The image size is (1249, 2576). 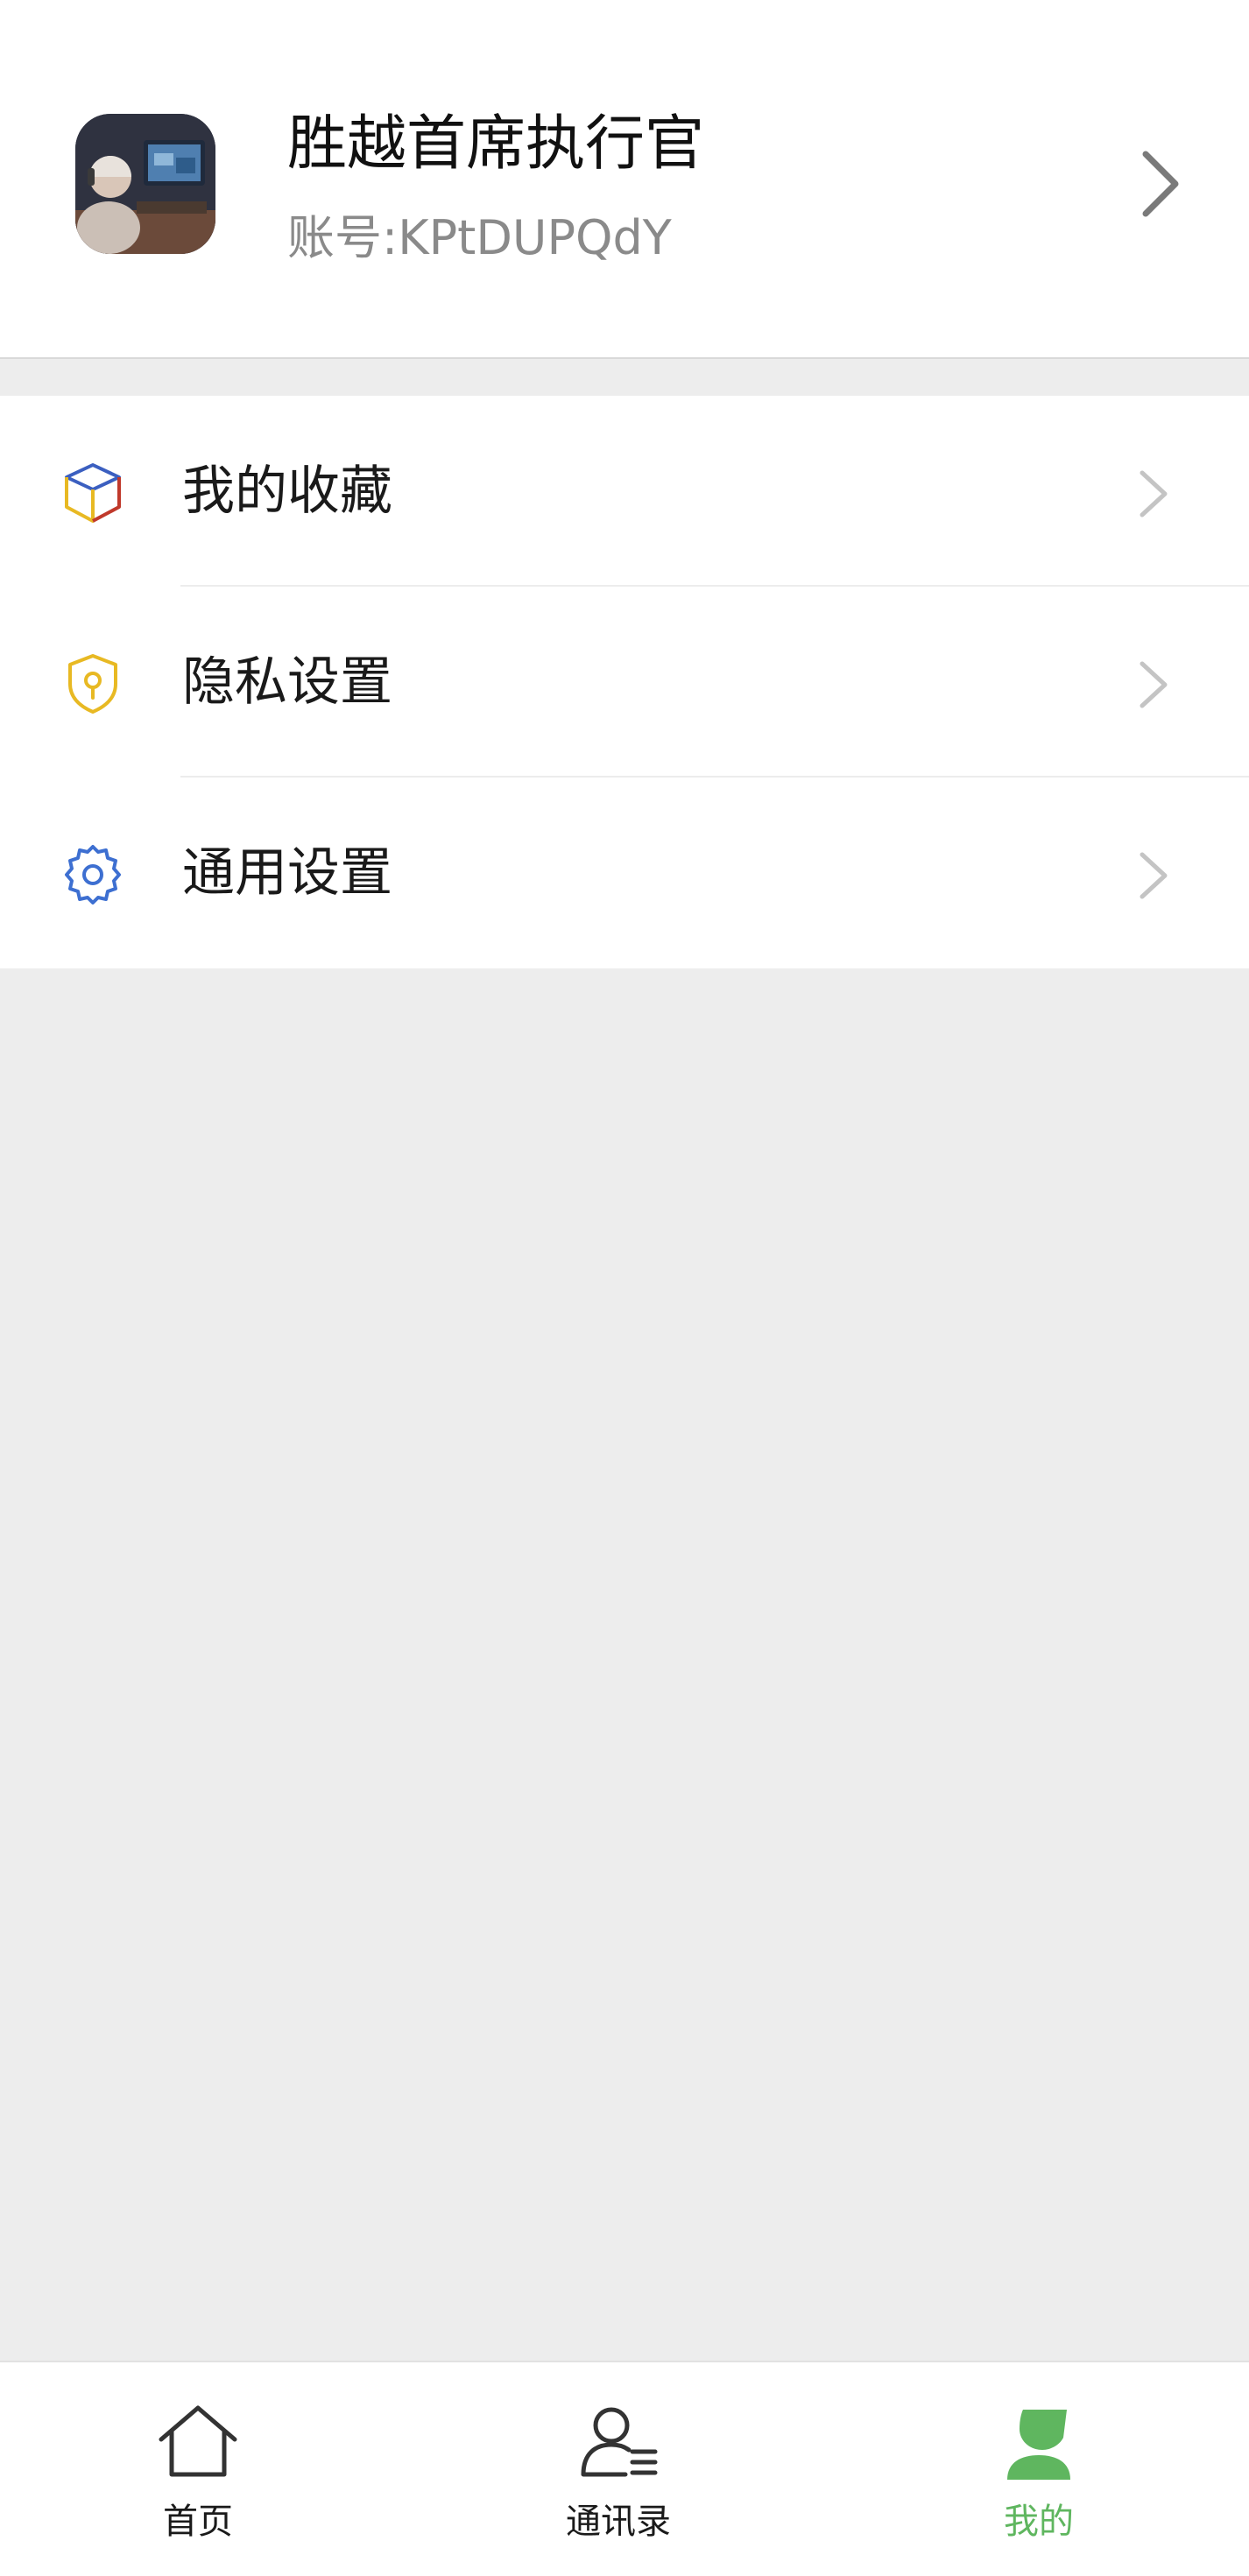 What do you see at coordinates (287, 873) in the screenshot?
I see `menu-item-label: 通用设置` at bounding box center [287, 873].